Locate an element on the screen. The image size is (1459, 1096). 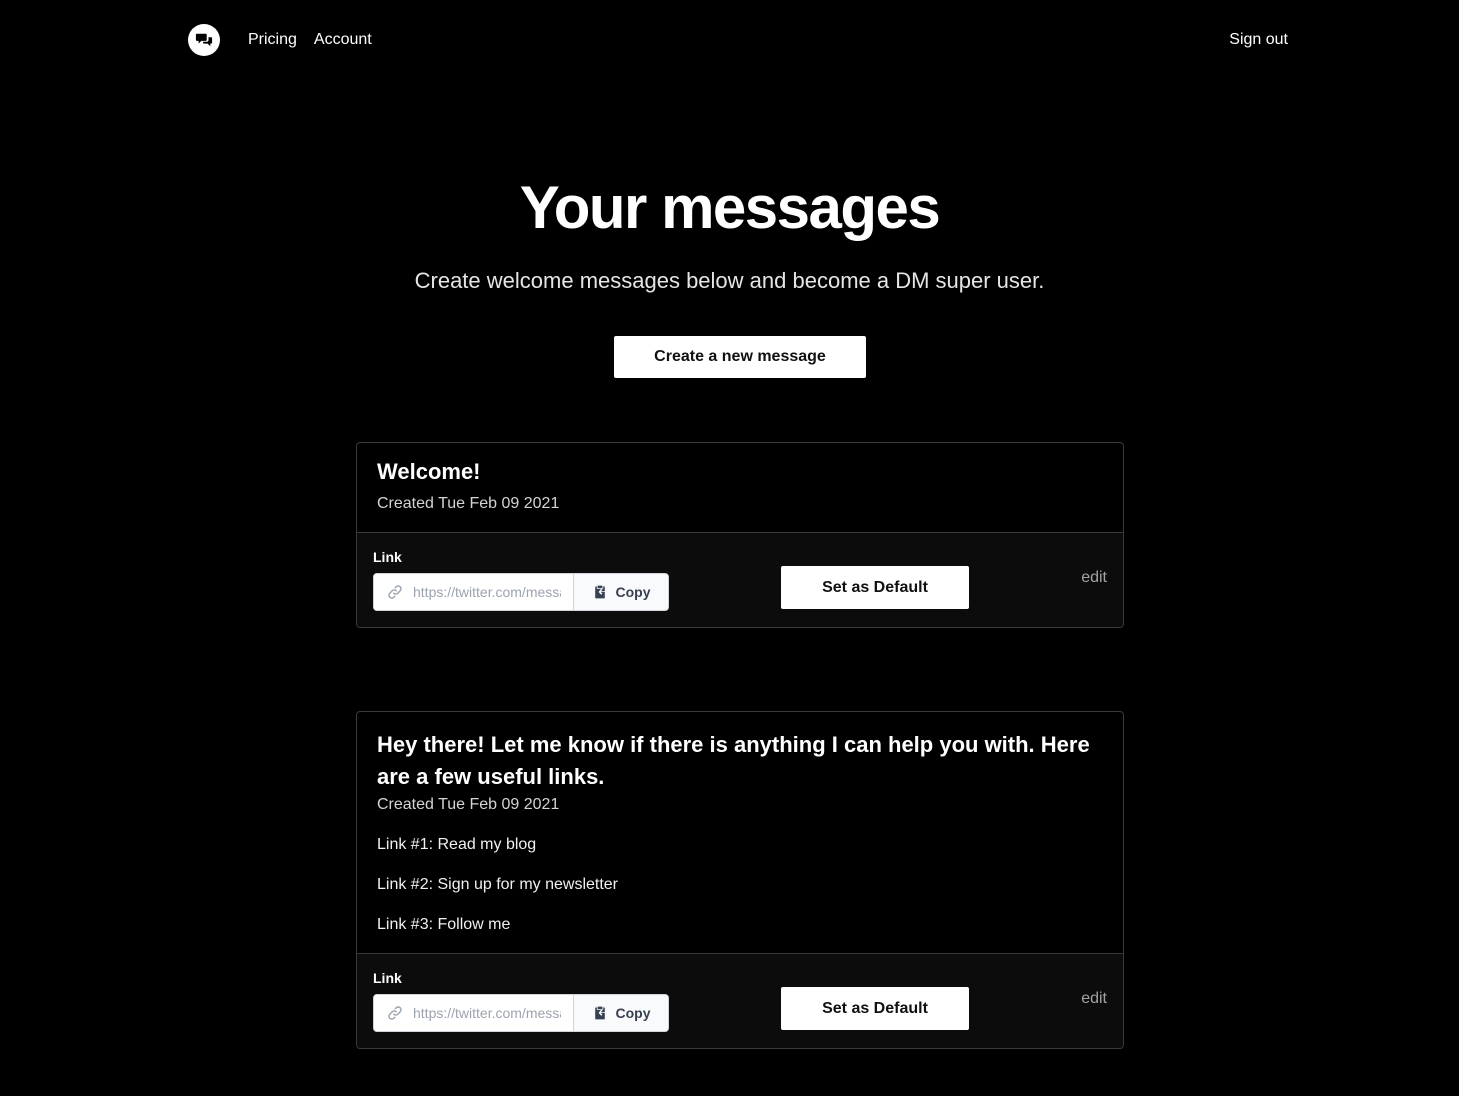
message-line: Link #1: Read my blog is located at coordinates (457, 844).